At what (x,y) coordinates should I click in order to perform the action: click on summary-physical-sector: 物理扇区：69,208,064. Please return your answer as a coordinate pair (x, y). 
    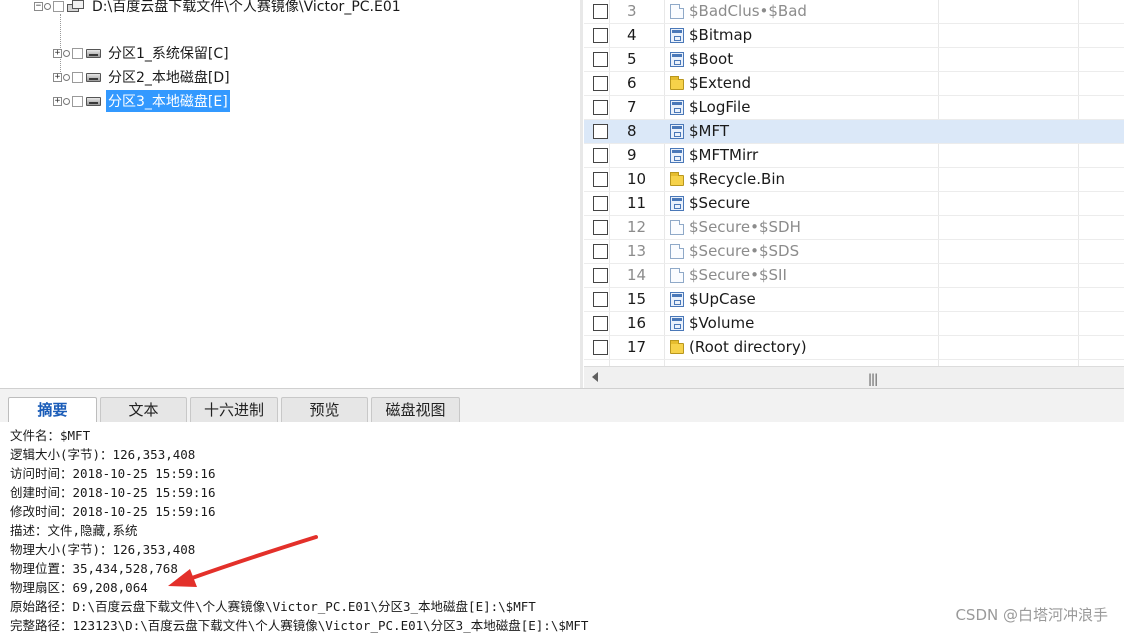
    Looking at the image, I should click on (79, 587).